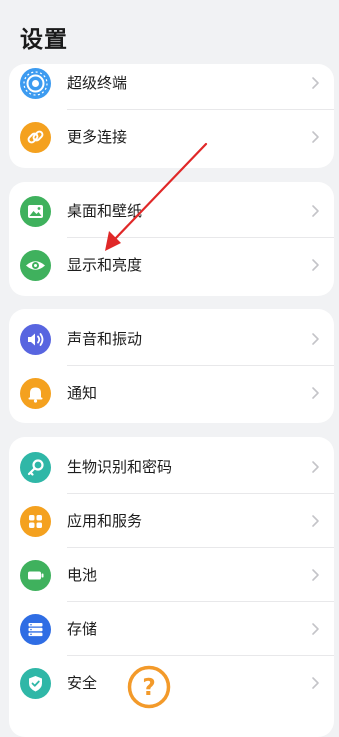 This screenshot has width=339, height=737. Describe the element at coordinates (97, 137) in the screenshot. I see `settings-item-label: 更多连接` at that location.